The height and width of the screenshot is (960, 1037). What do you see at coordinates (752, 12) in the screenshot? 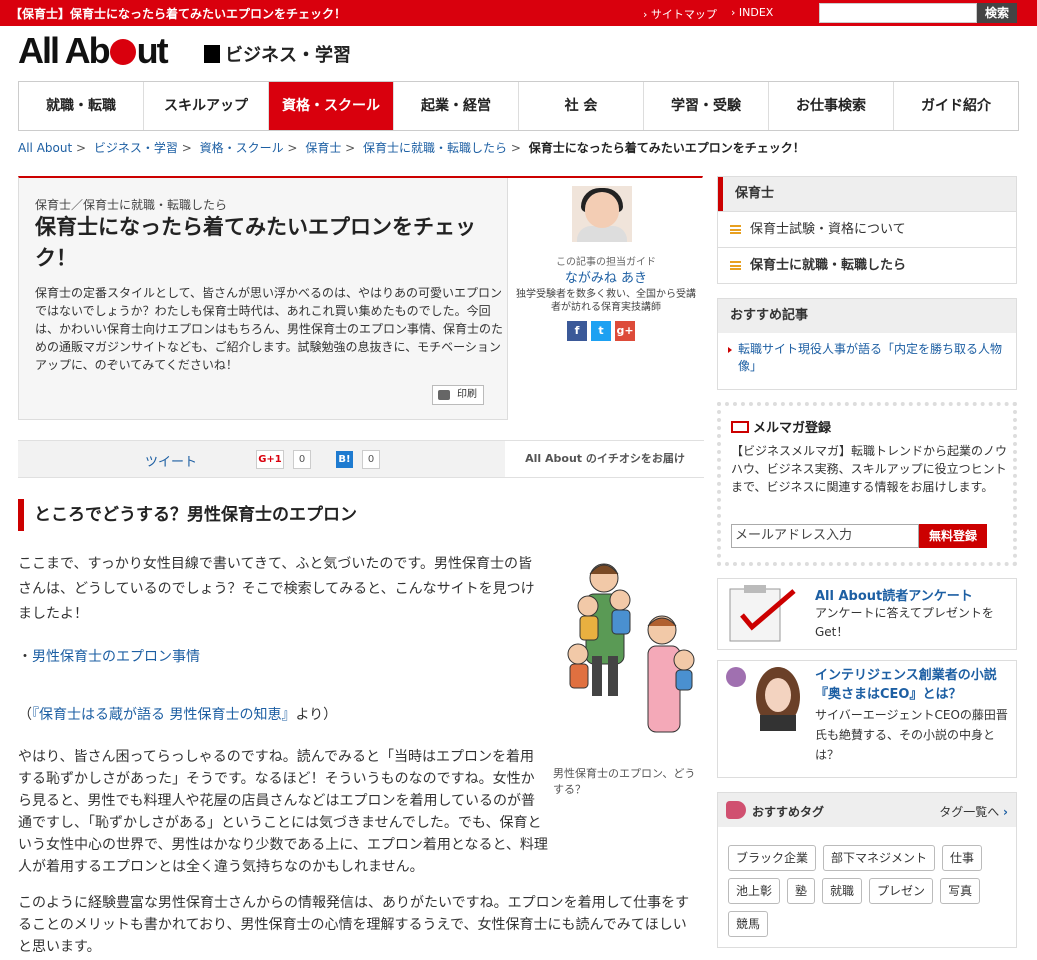
I see `index-link: › INDEX` at bounding box center [752, 12].